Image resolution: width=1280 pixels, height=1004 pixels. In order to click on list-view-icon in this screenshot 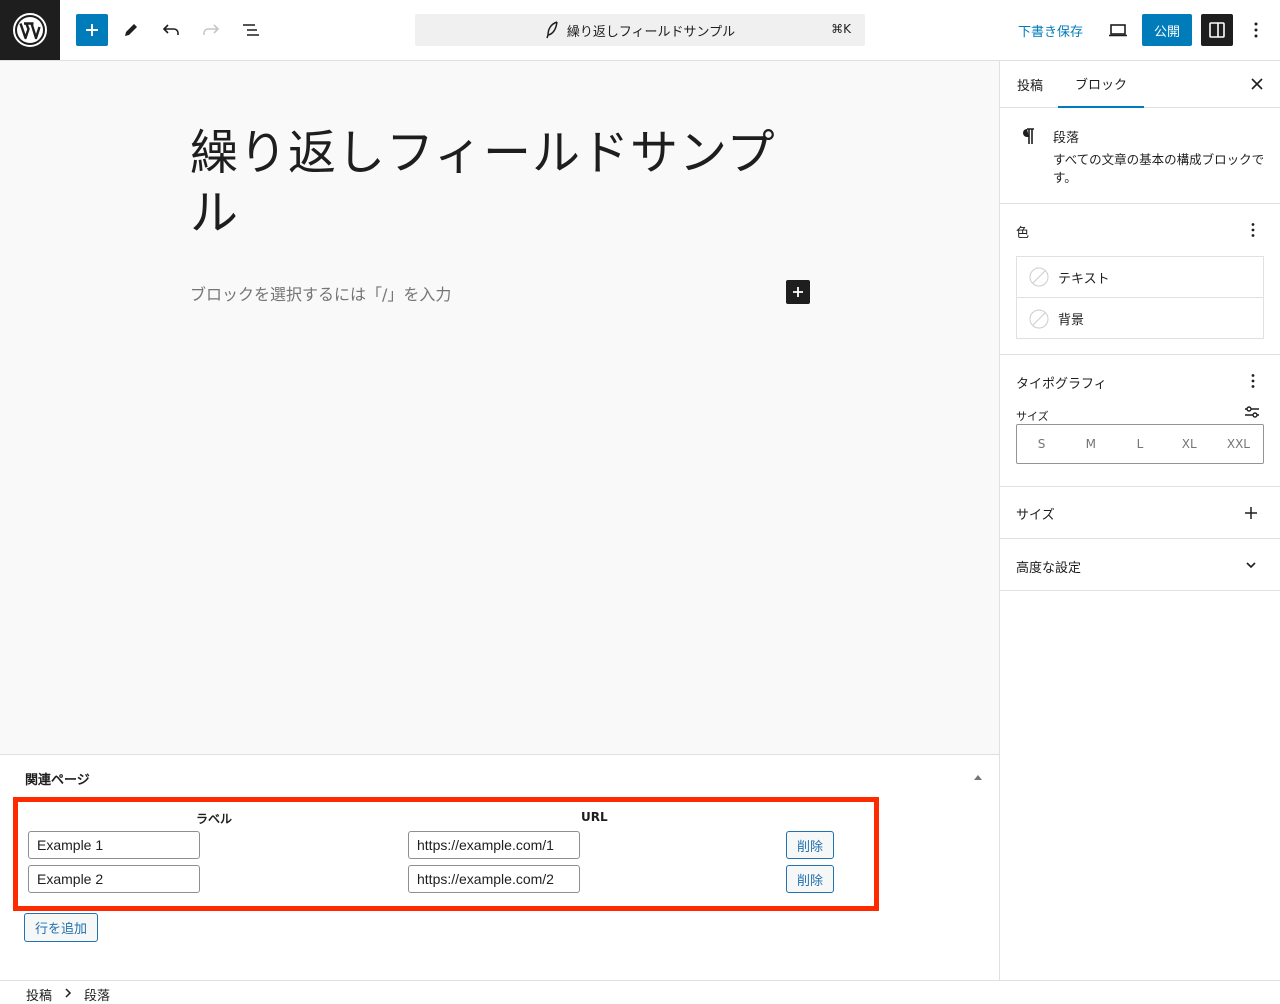, I will do `click(251, 30)`.